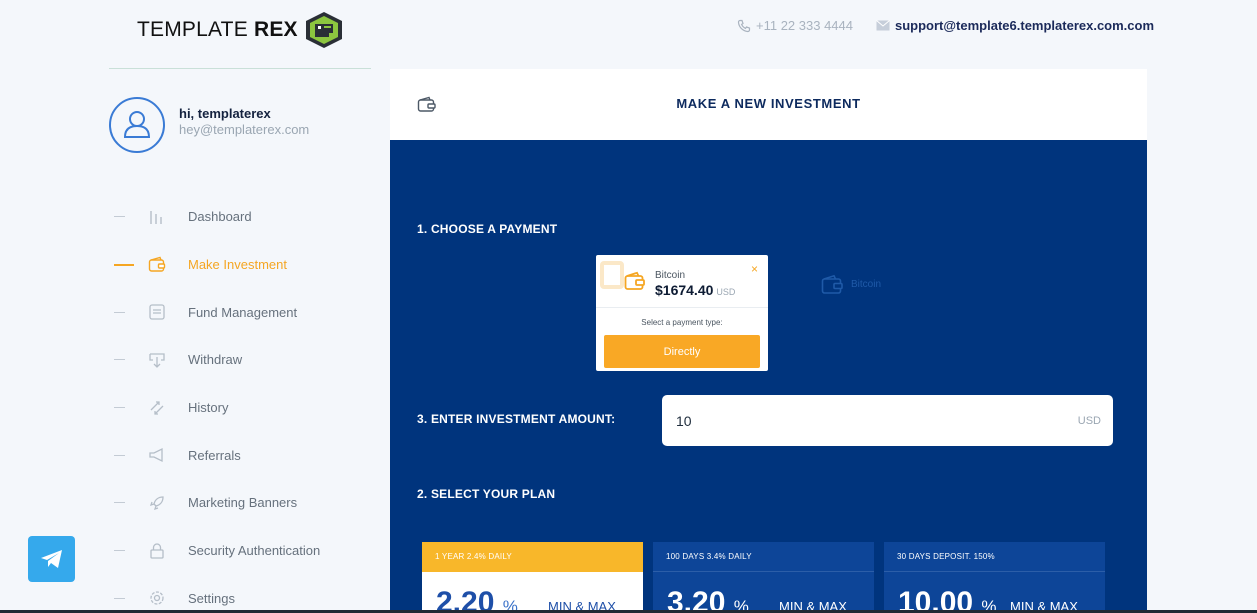 This screenshot has height=613, width=1257. What do you see at coordinates (1089, 420) in the screenshot?
I see `amount-unit: USD` at bounding box center [1089, 420].